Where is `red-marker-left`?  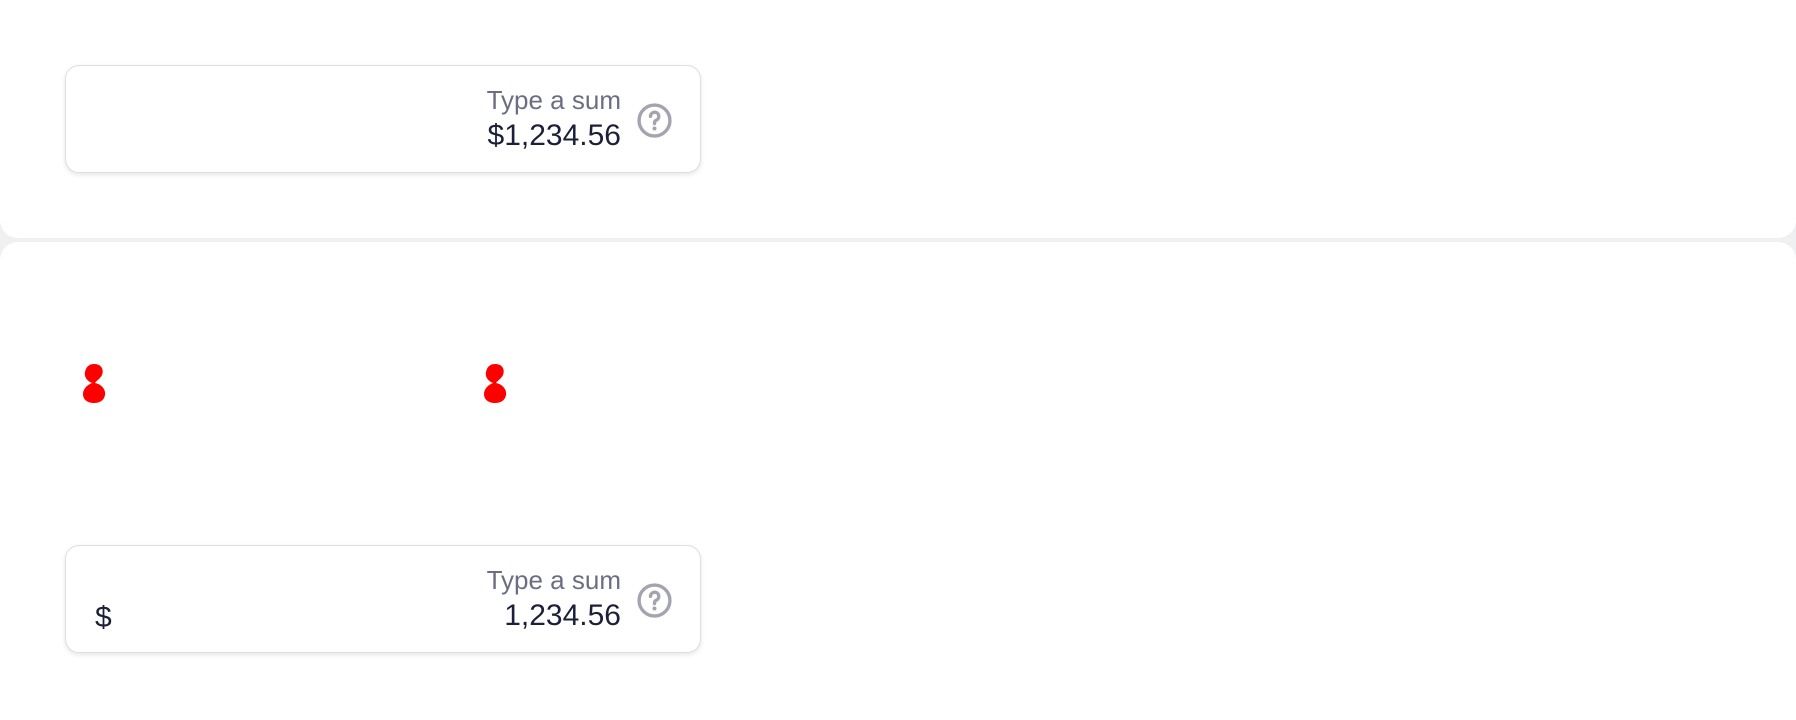
red-marker-left is located at coordinates (94, 383).